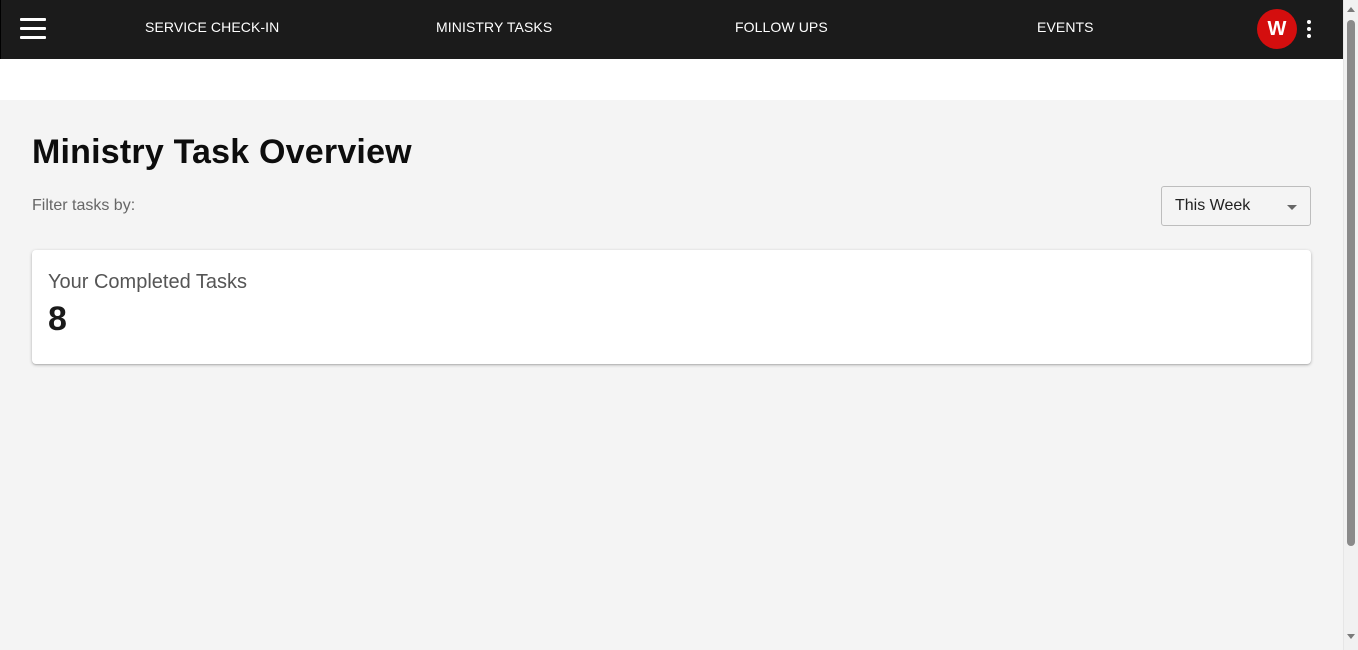 Image resolution: width=1358 pixels, height=650 pixels. What do you see at coordinates (781, 27) in the screenshot?
I see `nav-follow-ups: FOLLOW UPS` at bounding box center [781, 27].